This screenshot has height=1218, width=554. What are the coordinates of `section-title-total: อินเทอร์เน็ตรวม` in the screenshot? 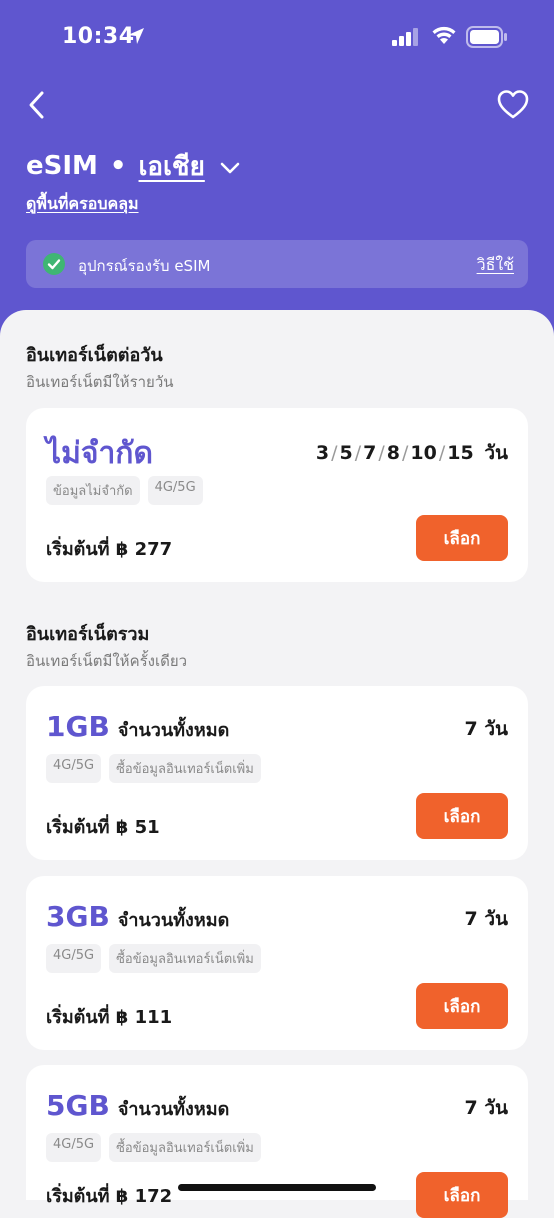 It's located at (88, 634).